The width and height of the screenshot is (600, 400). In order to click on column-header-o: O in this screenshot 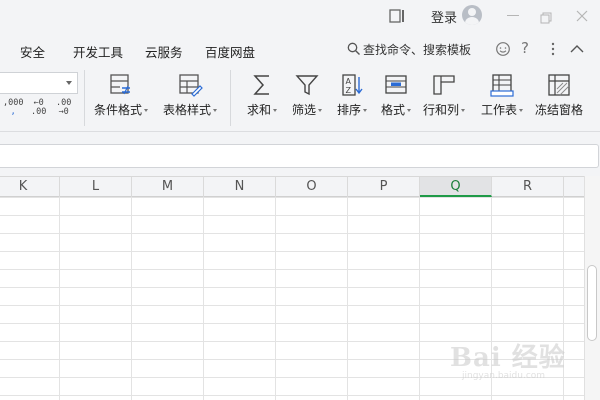, I will do `click(312, 187)`.